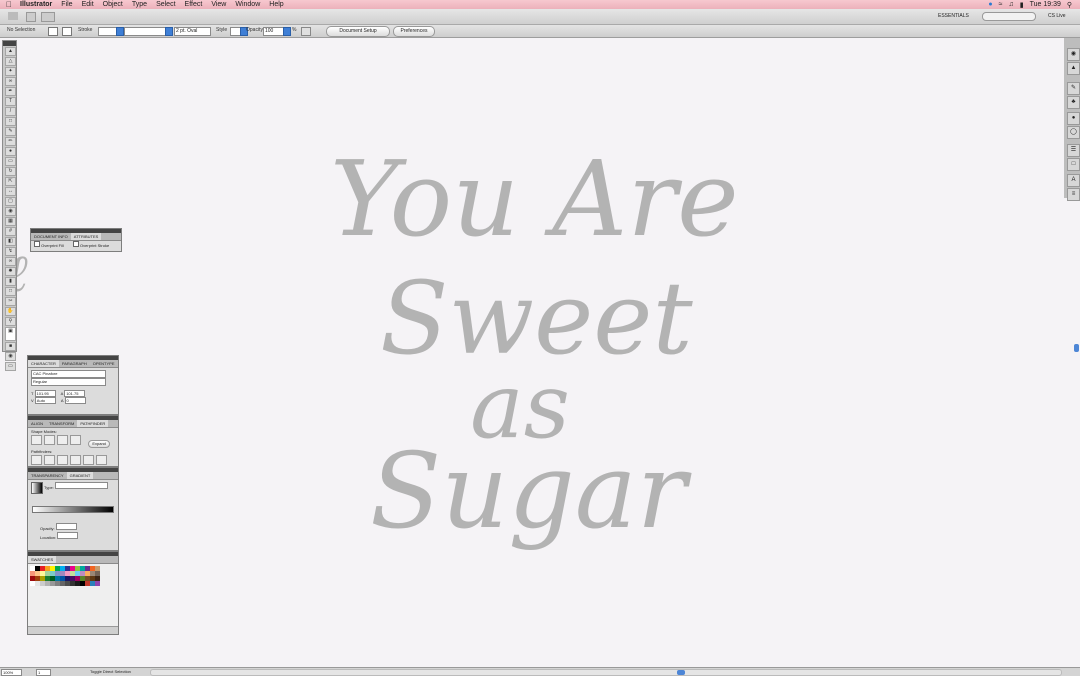  What do you see at coordinates (681, 672) in the screenshot?
I see `horizontal-scroll-thumb` at bounding box center [681, 672].